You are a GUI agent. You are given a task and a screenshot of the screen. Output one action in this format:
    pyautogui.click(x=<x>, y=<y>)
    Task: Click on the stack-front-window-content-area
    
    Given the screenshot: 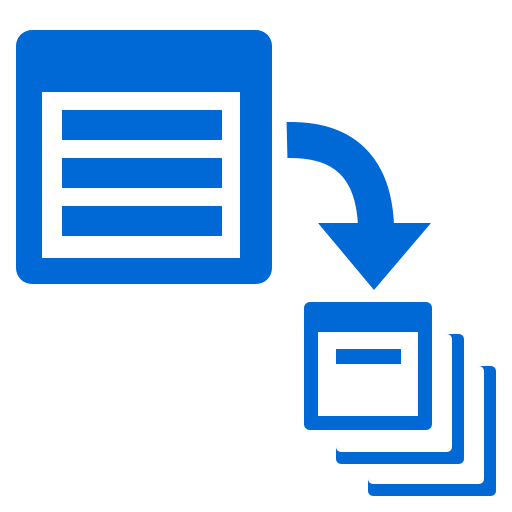 What is the action you would take?
    pyautogui.click(x=368, y=374)
    